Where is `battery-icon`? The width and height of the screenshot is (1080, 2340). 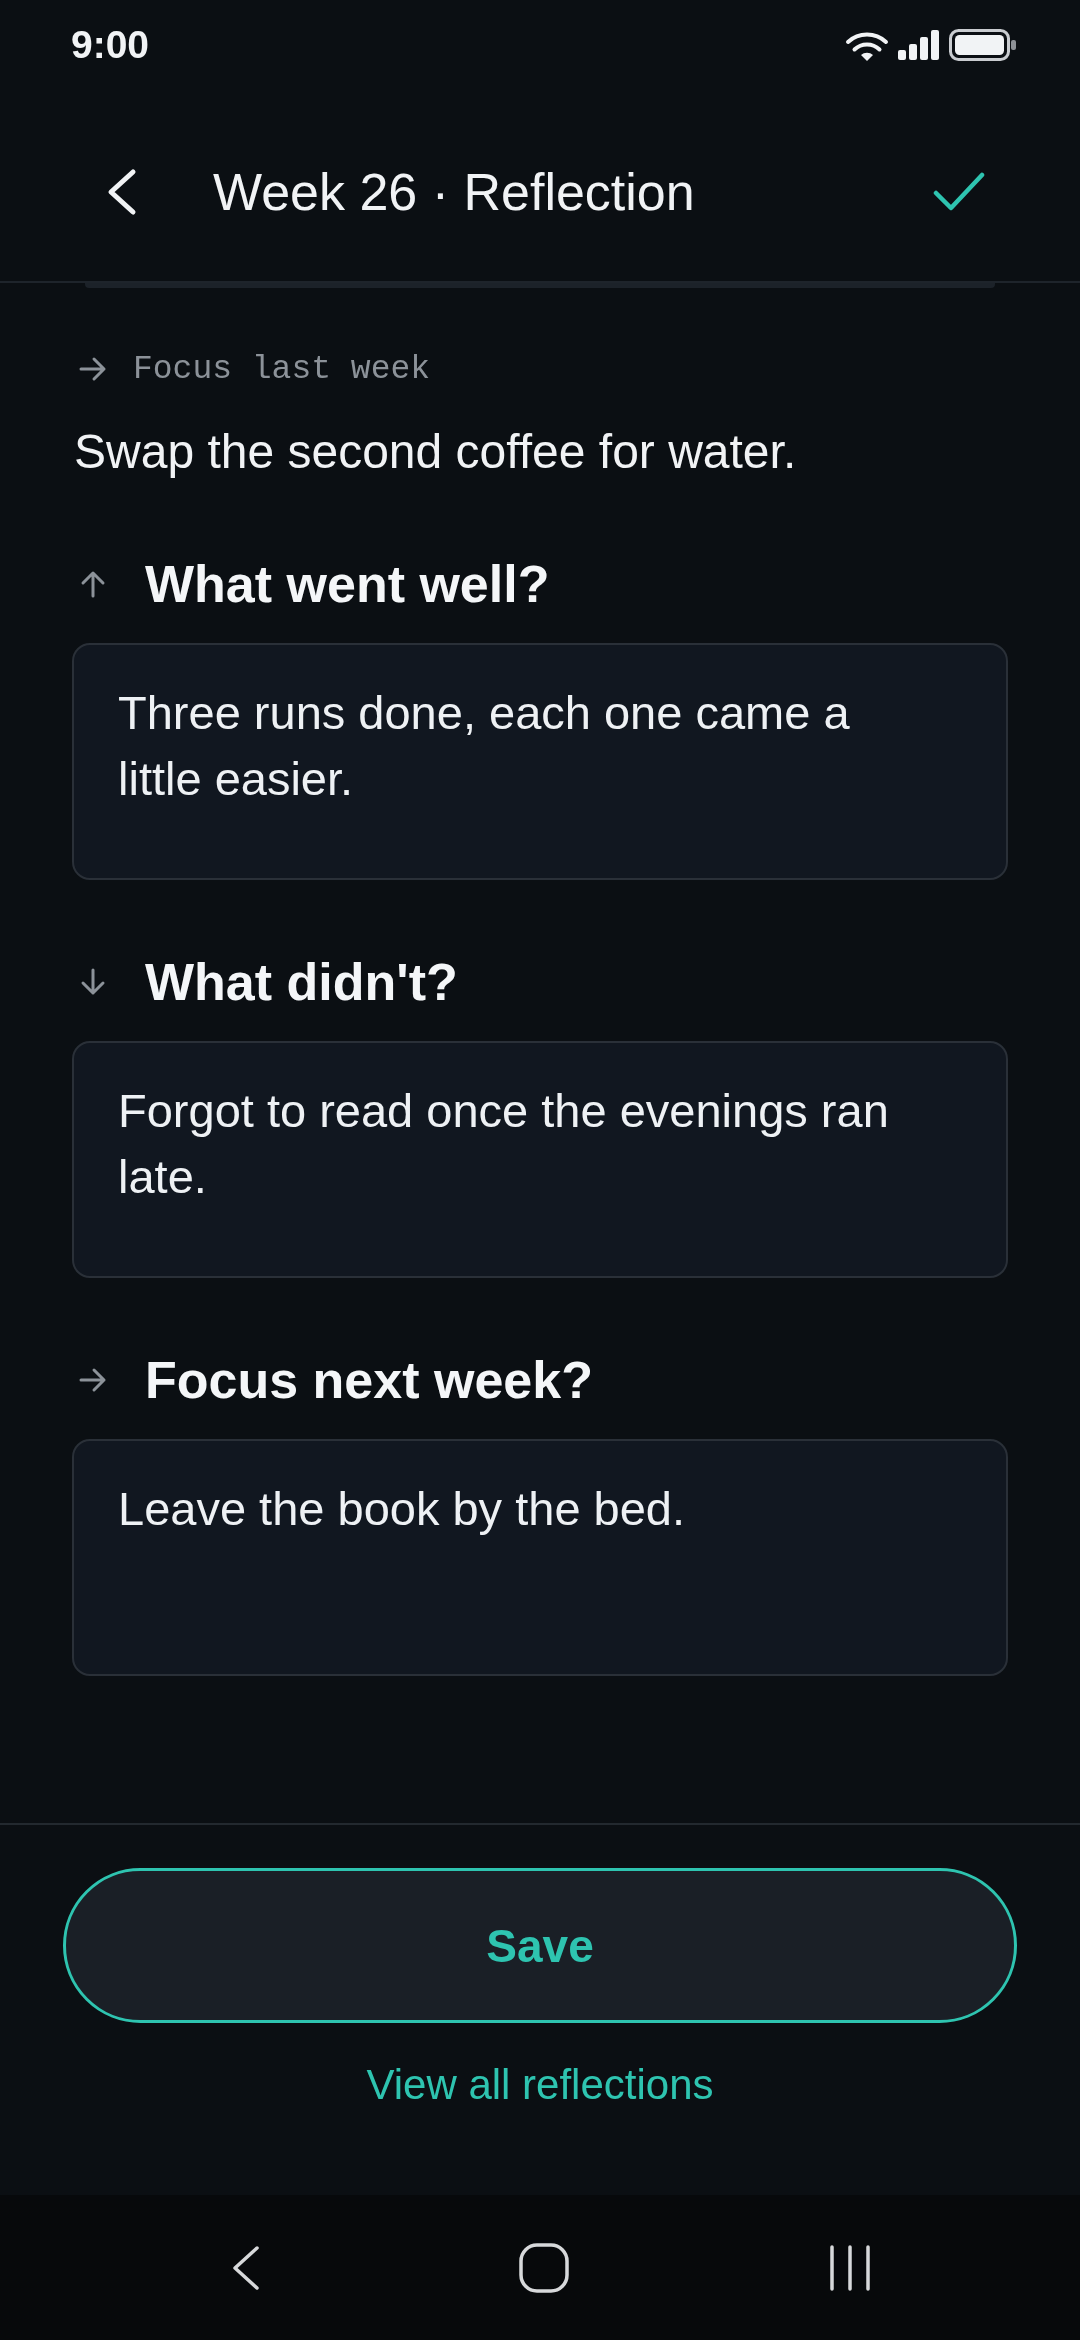 battery-icon is located at coordinates (982, 45).